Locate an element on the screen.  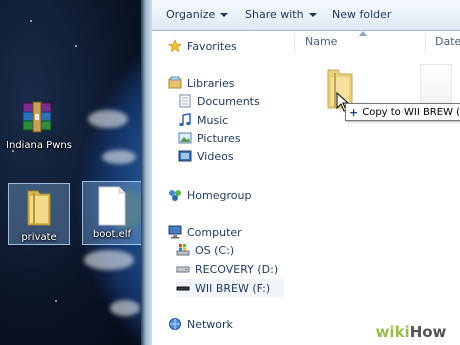
nav-item-music: Music is located at coordinates (203, 120).